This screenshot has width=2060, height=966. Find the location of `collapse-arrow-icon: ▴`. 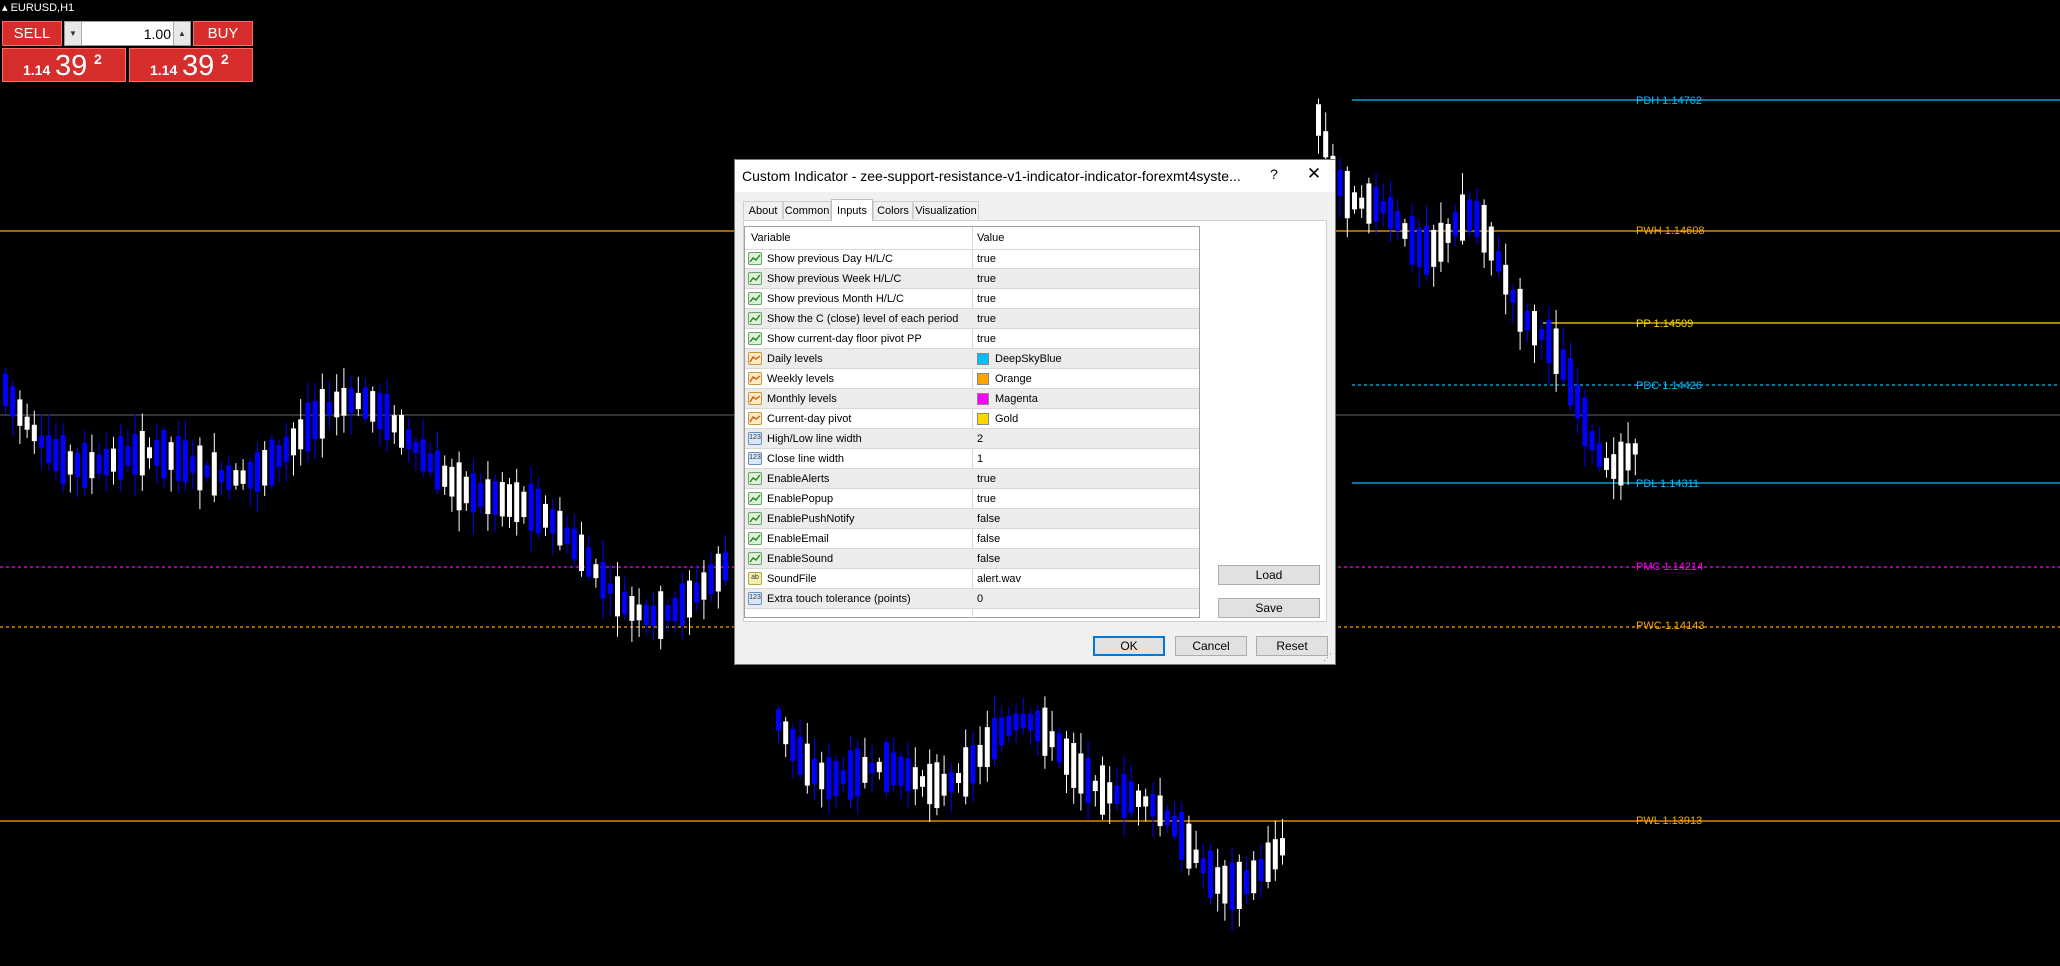

collapse-arrow-icon: ▴ is located at coordinates (6, 8).